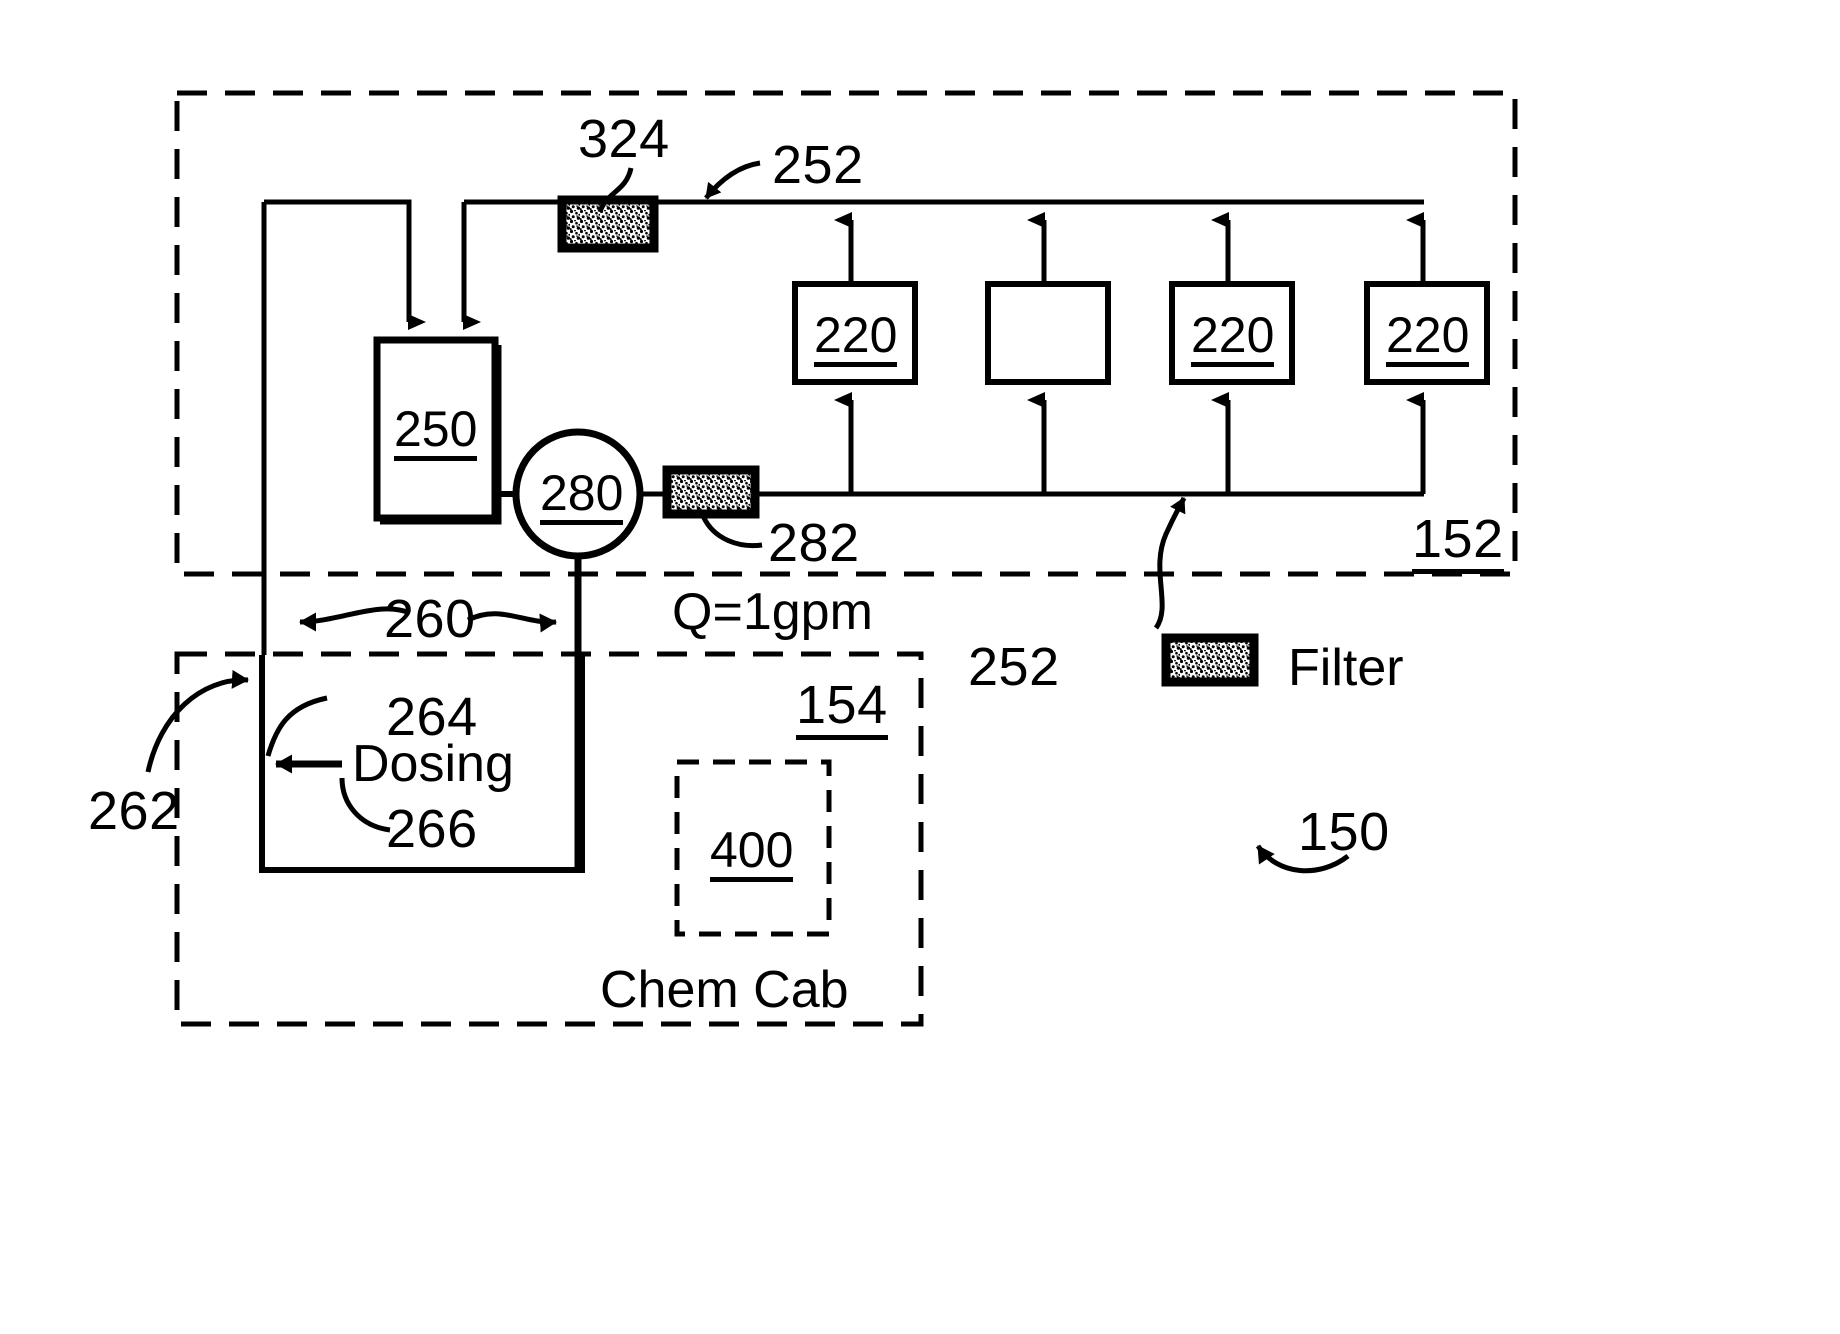  I want to click on ref-label-152: 152, so click(1458, 543).